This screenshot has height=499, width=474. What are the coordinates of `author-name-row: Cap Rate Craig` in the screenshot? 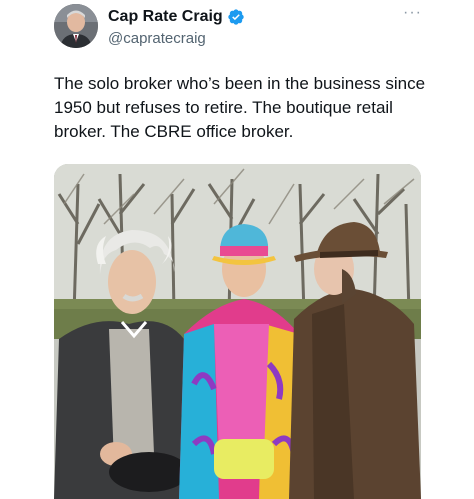 It's located at (176, 17).